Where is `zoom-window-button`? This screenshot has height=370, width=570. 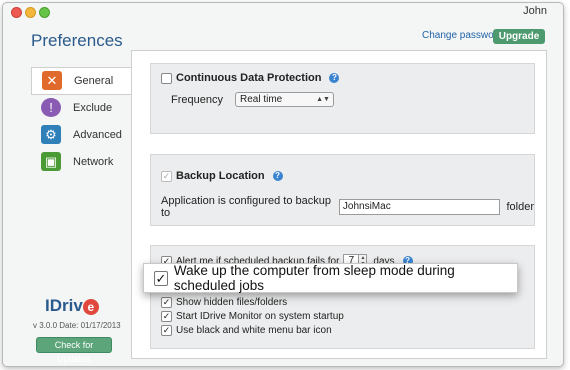
zoom-window-button is located at coordinates (44, 12).